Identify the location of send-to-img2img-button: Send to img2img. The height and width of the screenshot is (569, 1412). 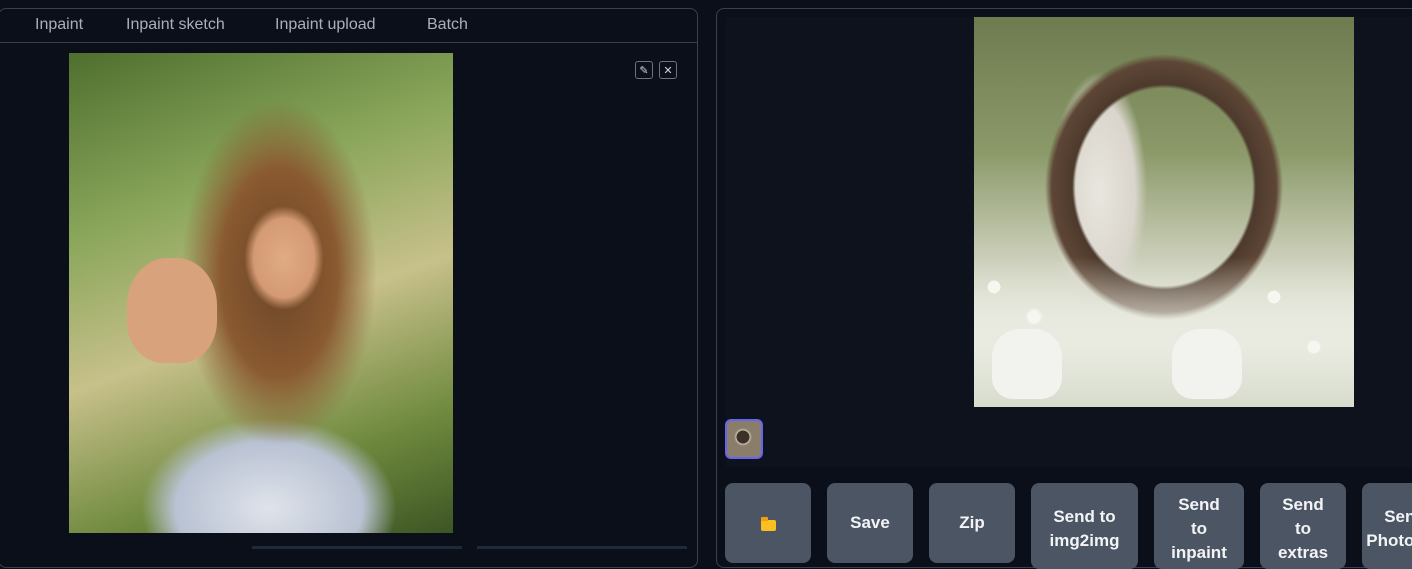
(1084, 526).